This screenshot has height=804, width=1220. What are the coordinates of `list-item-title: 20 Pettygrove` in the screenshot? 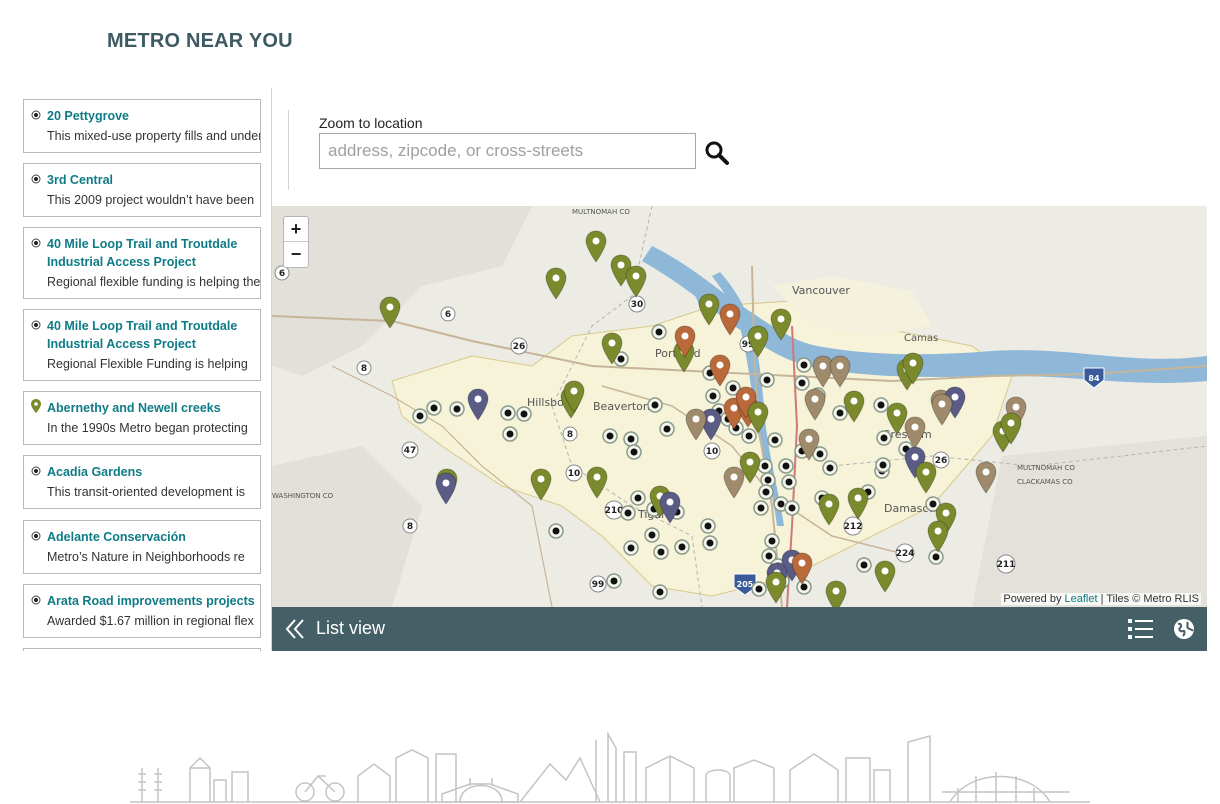 It's located at (151, 116).